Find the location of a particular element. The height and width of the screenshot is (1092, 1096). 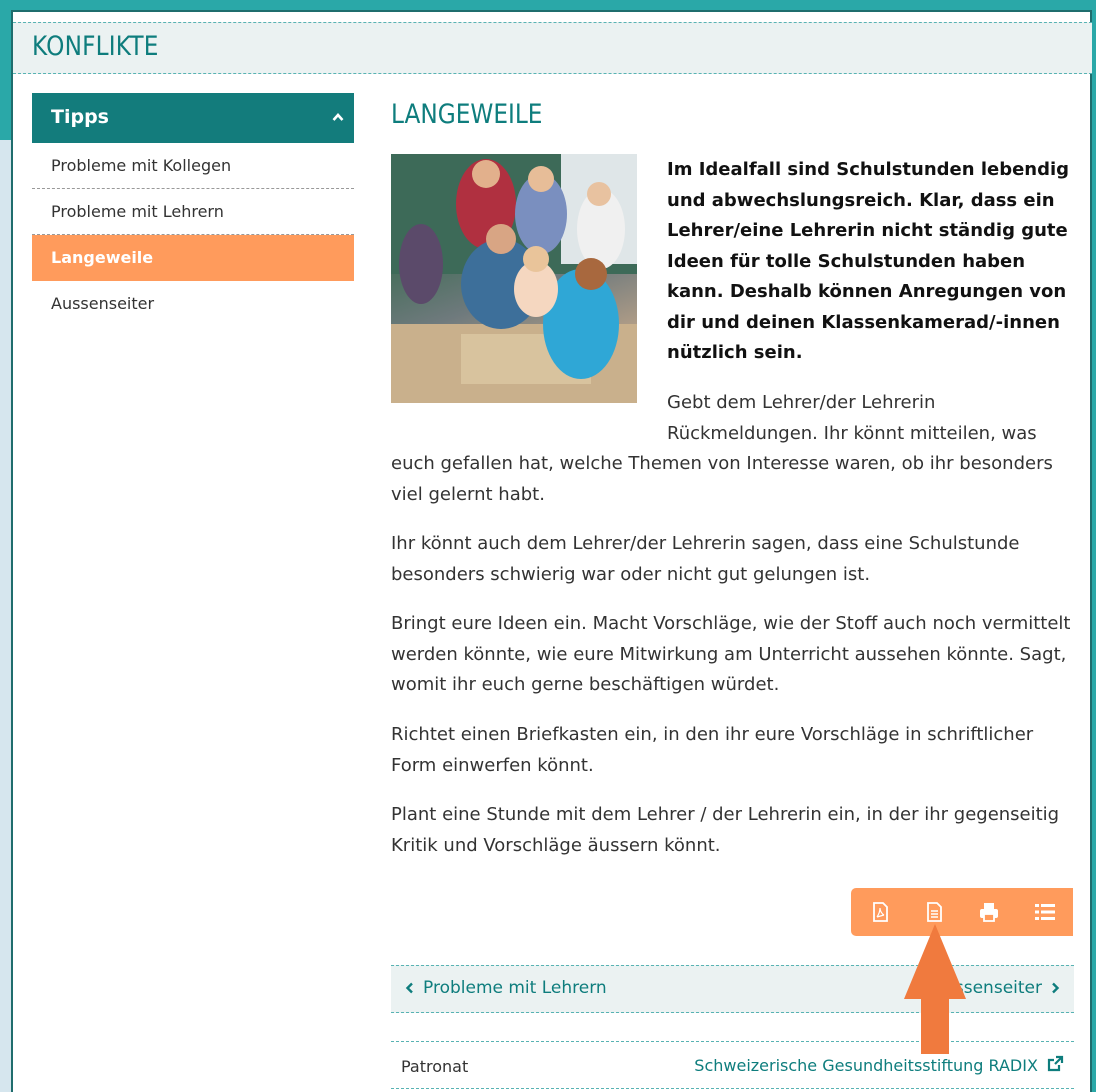

page-title: KONFLIKTE is located at coordinates (95, 46).